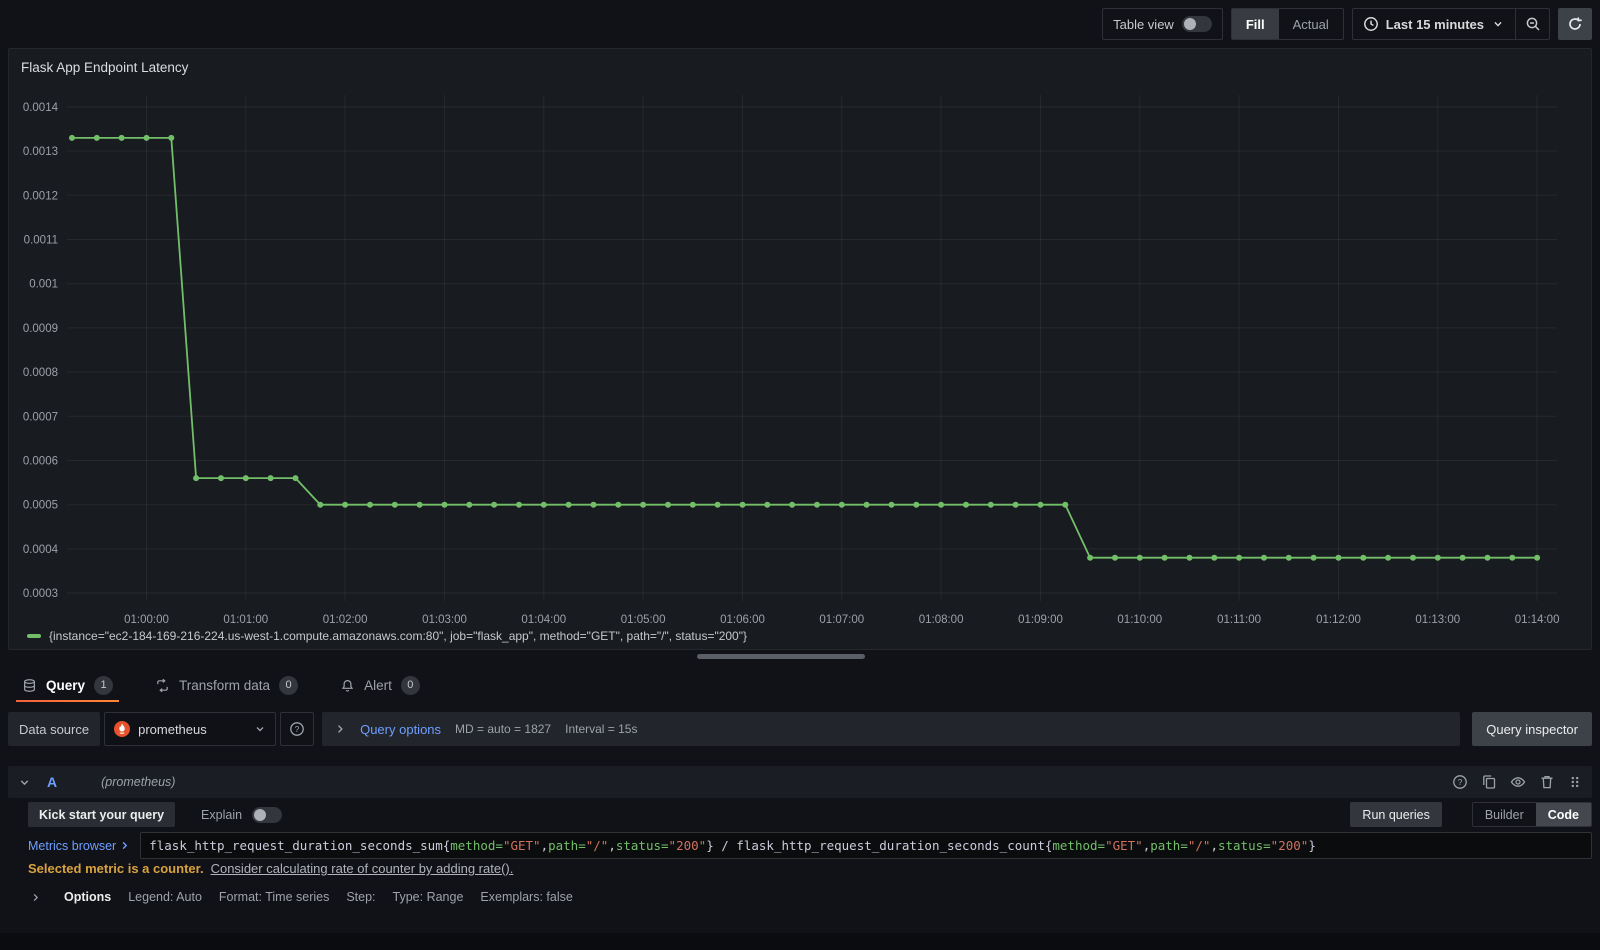  I want to click on help-icon: ?, so click(1460, 782).